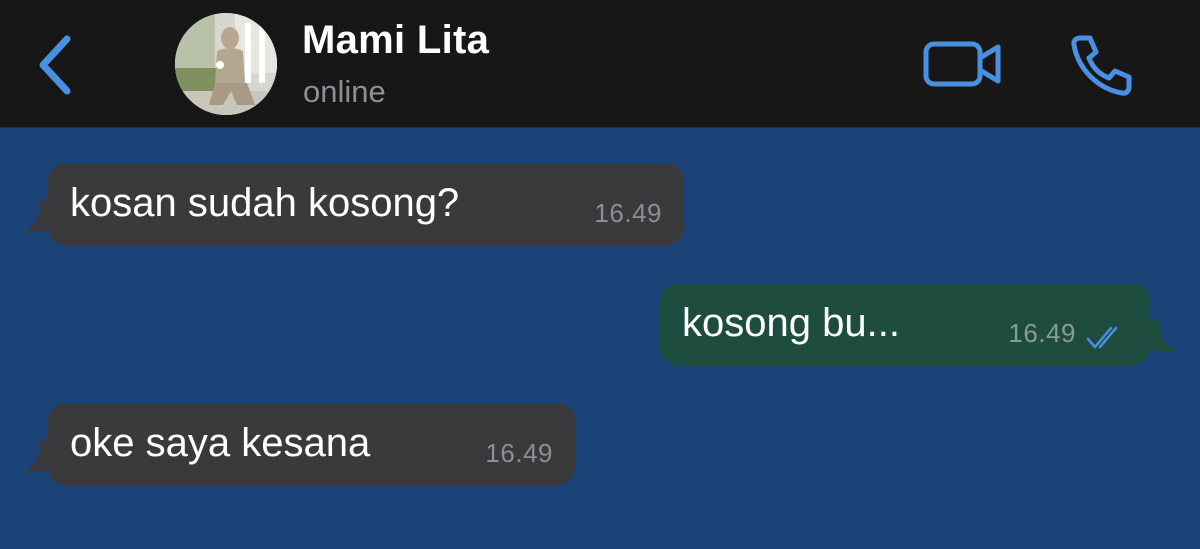 Image resolution: width=1200 pixels, height=549 pixels. I want to click on avatar-photo, so click(226, 64).